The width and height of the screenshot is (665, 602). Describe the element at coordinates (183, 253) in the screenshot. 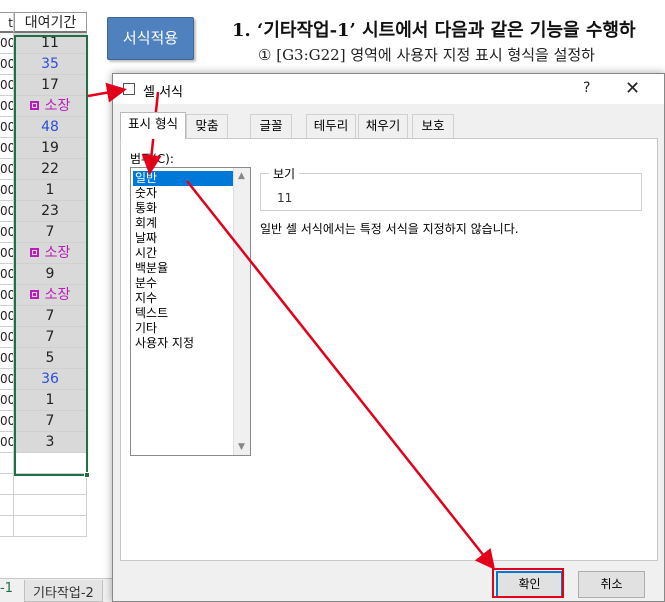

I see `category-item: 시간` at that location.